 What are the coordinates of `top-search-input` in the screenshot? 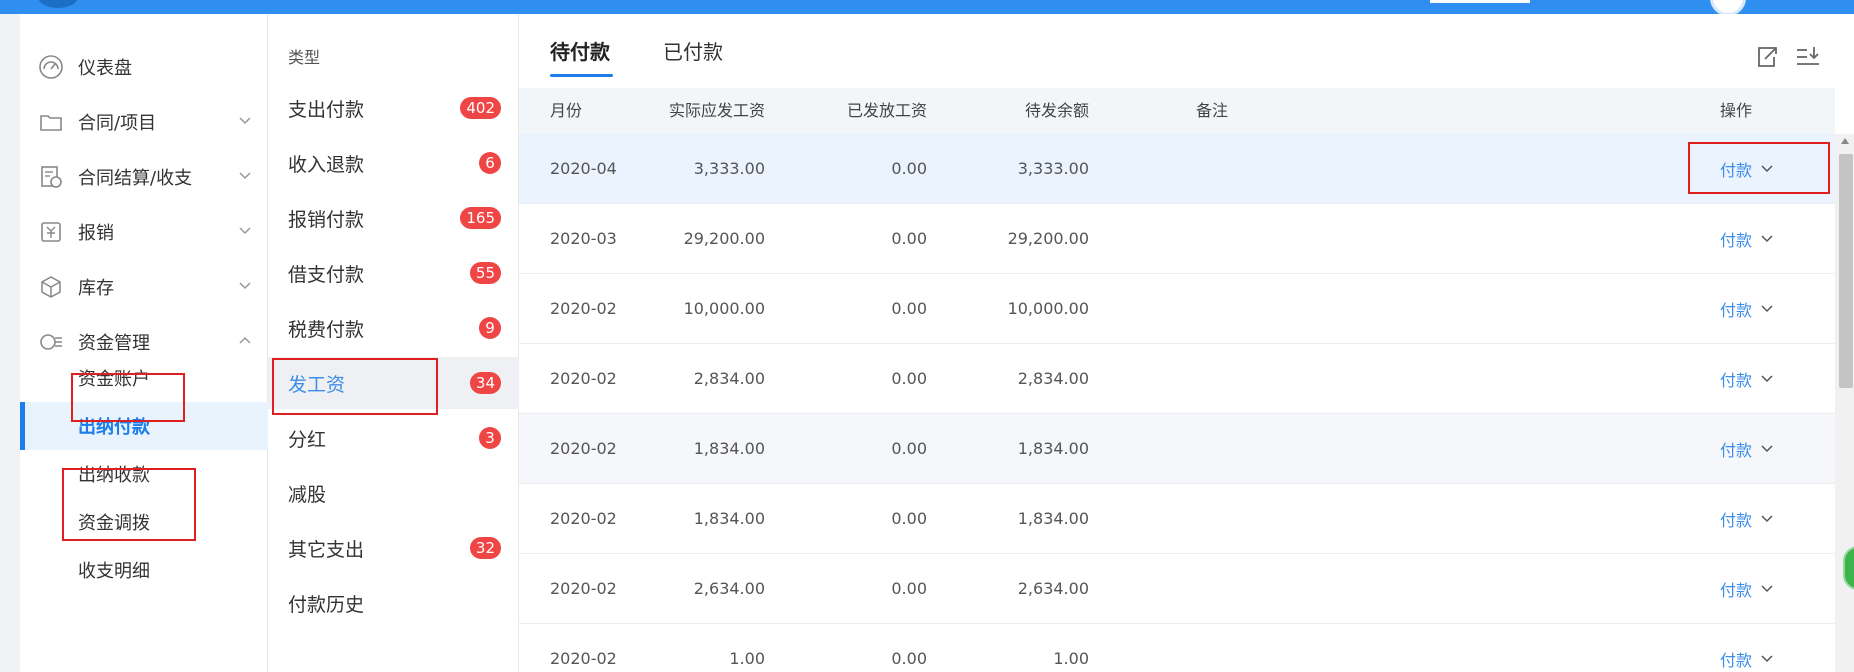 It's located at (1480, 1).